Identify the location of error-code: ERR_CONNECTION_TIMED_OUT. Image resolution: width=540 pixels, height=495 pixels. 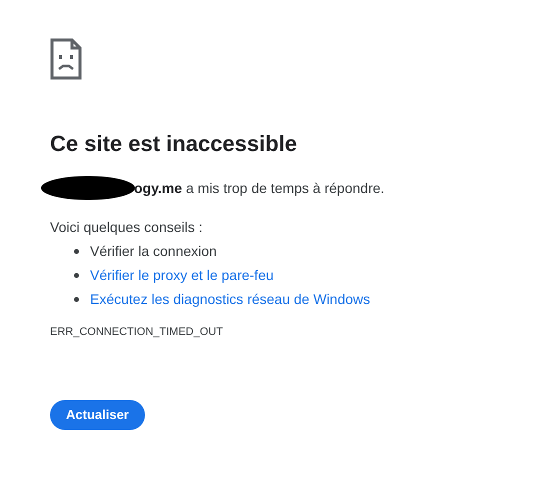
(136, 332).